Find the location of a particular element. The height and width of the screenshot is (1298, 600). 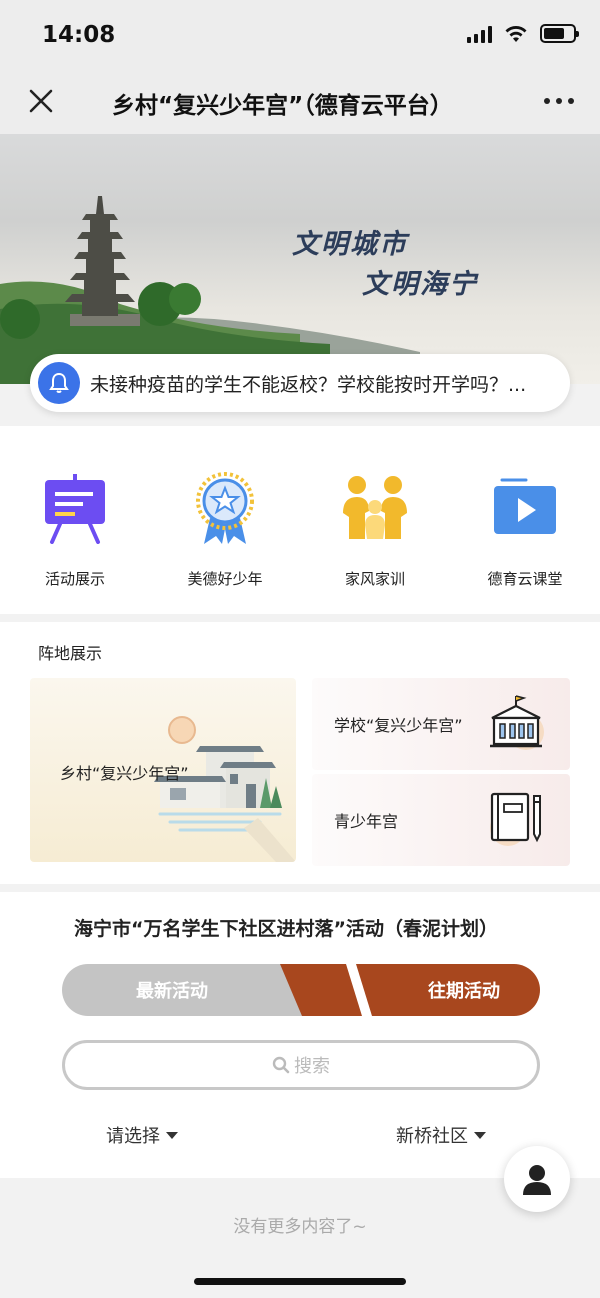

filter-label: 新桥社区 is located at coordinates (432, 1136).